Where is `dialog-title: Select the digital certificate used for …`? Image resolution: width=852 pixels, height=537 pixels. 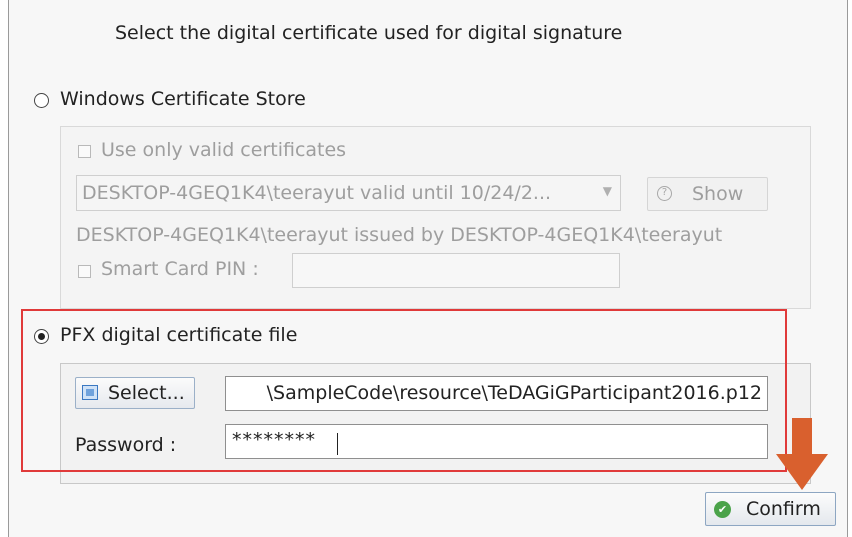 dialog-title: Select the digital certificate used for … is located at coordinates (369, 33).